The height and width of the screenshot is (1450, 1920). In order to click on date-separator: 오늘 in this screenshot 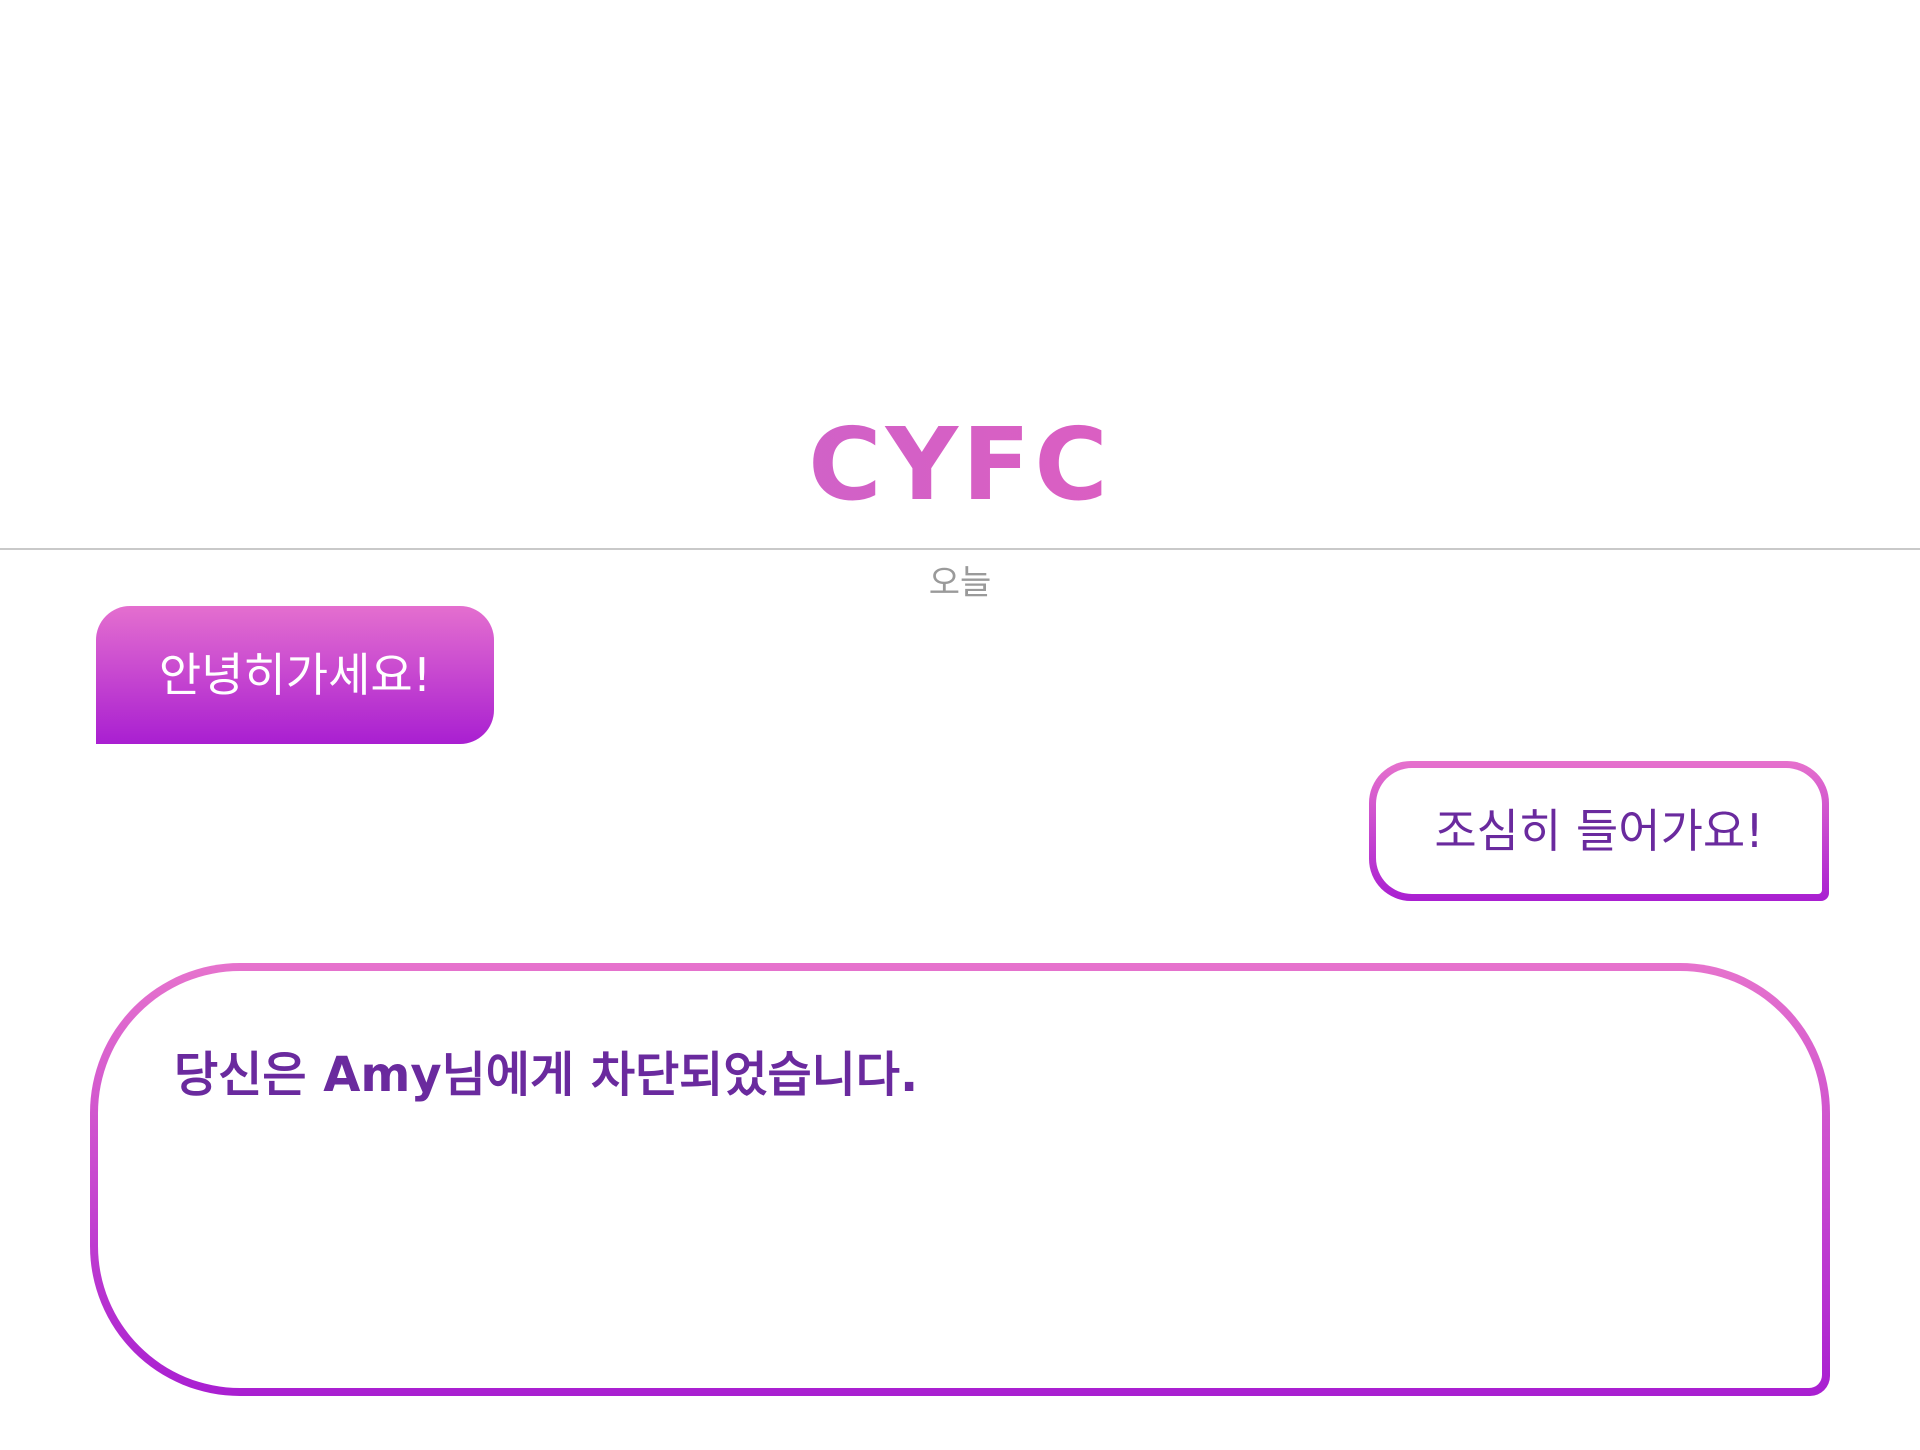, I will do `click(960, 583)`.